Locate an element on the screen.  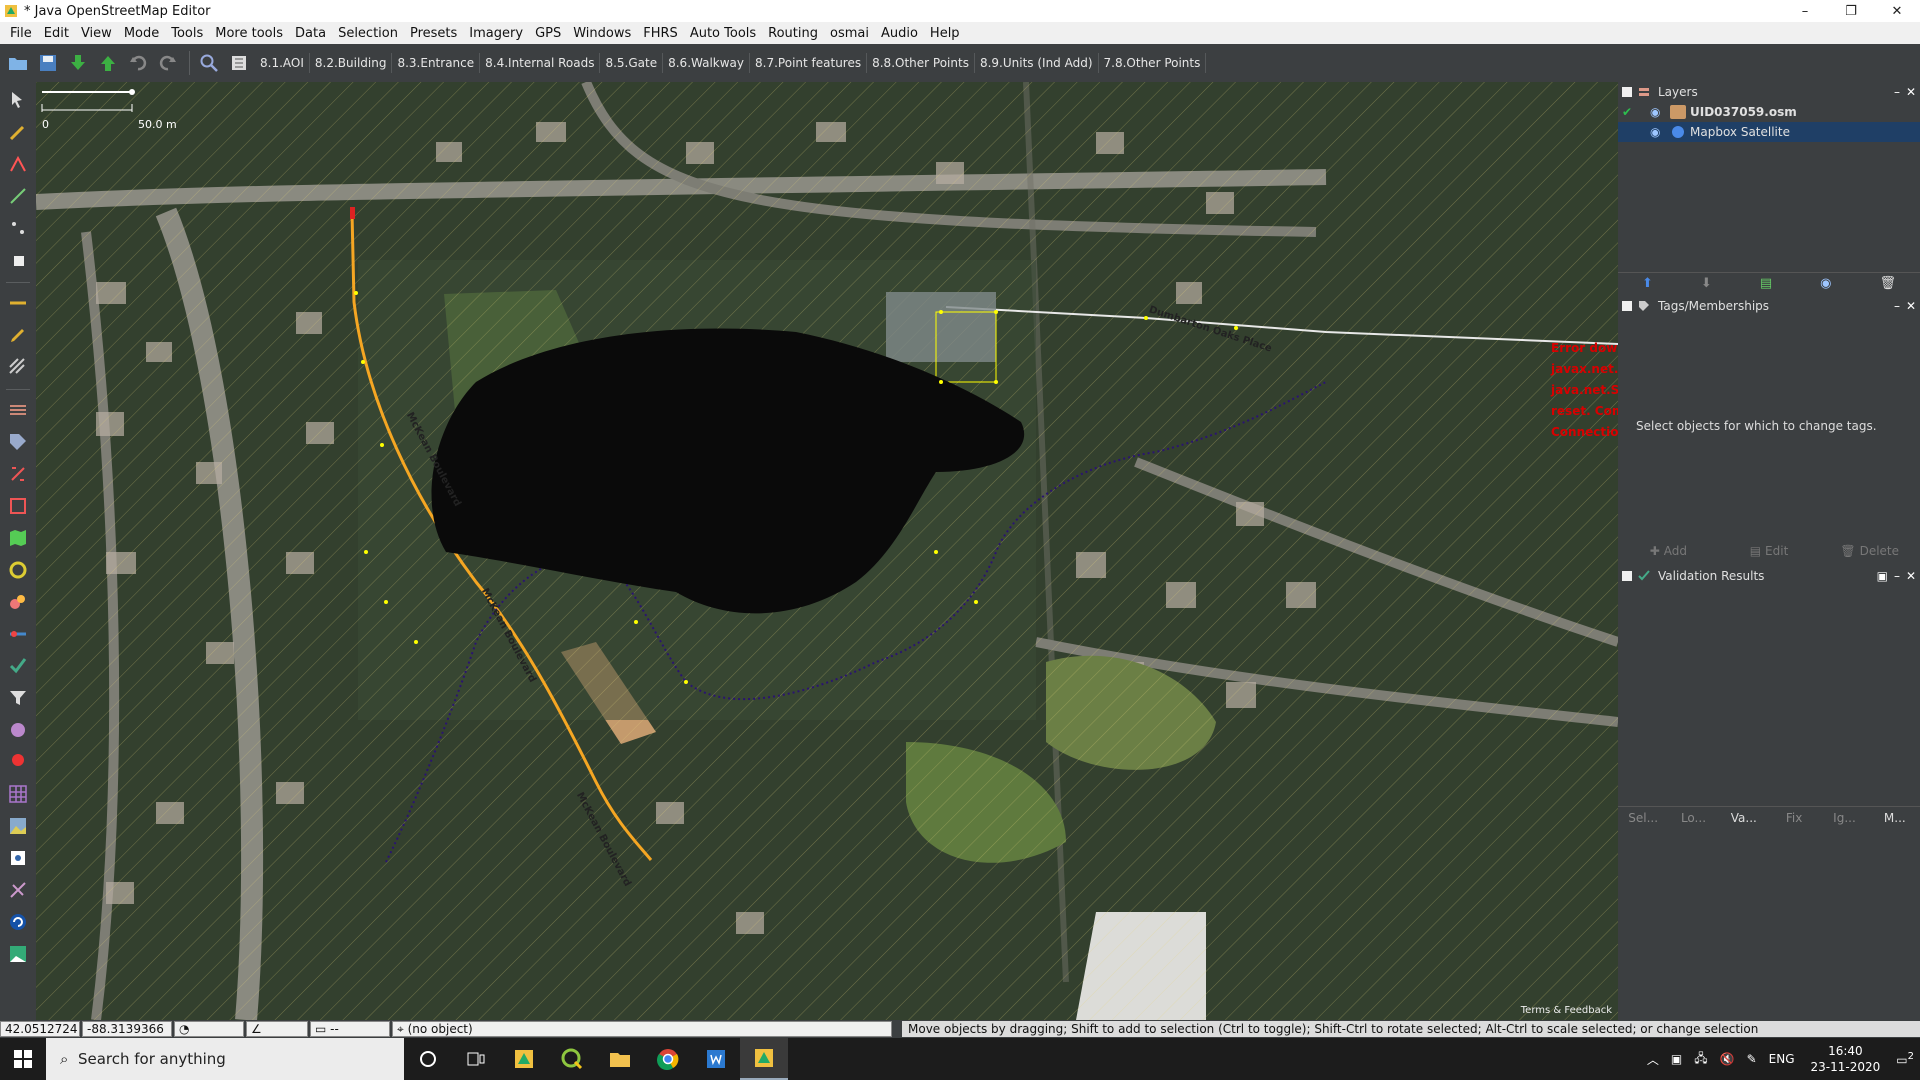
close-button: ✕ is located at coordinates (1897, 11).